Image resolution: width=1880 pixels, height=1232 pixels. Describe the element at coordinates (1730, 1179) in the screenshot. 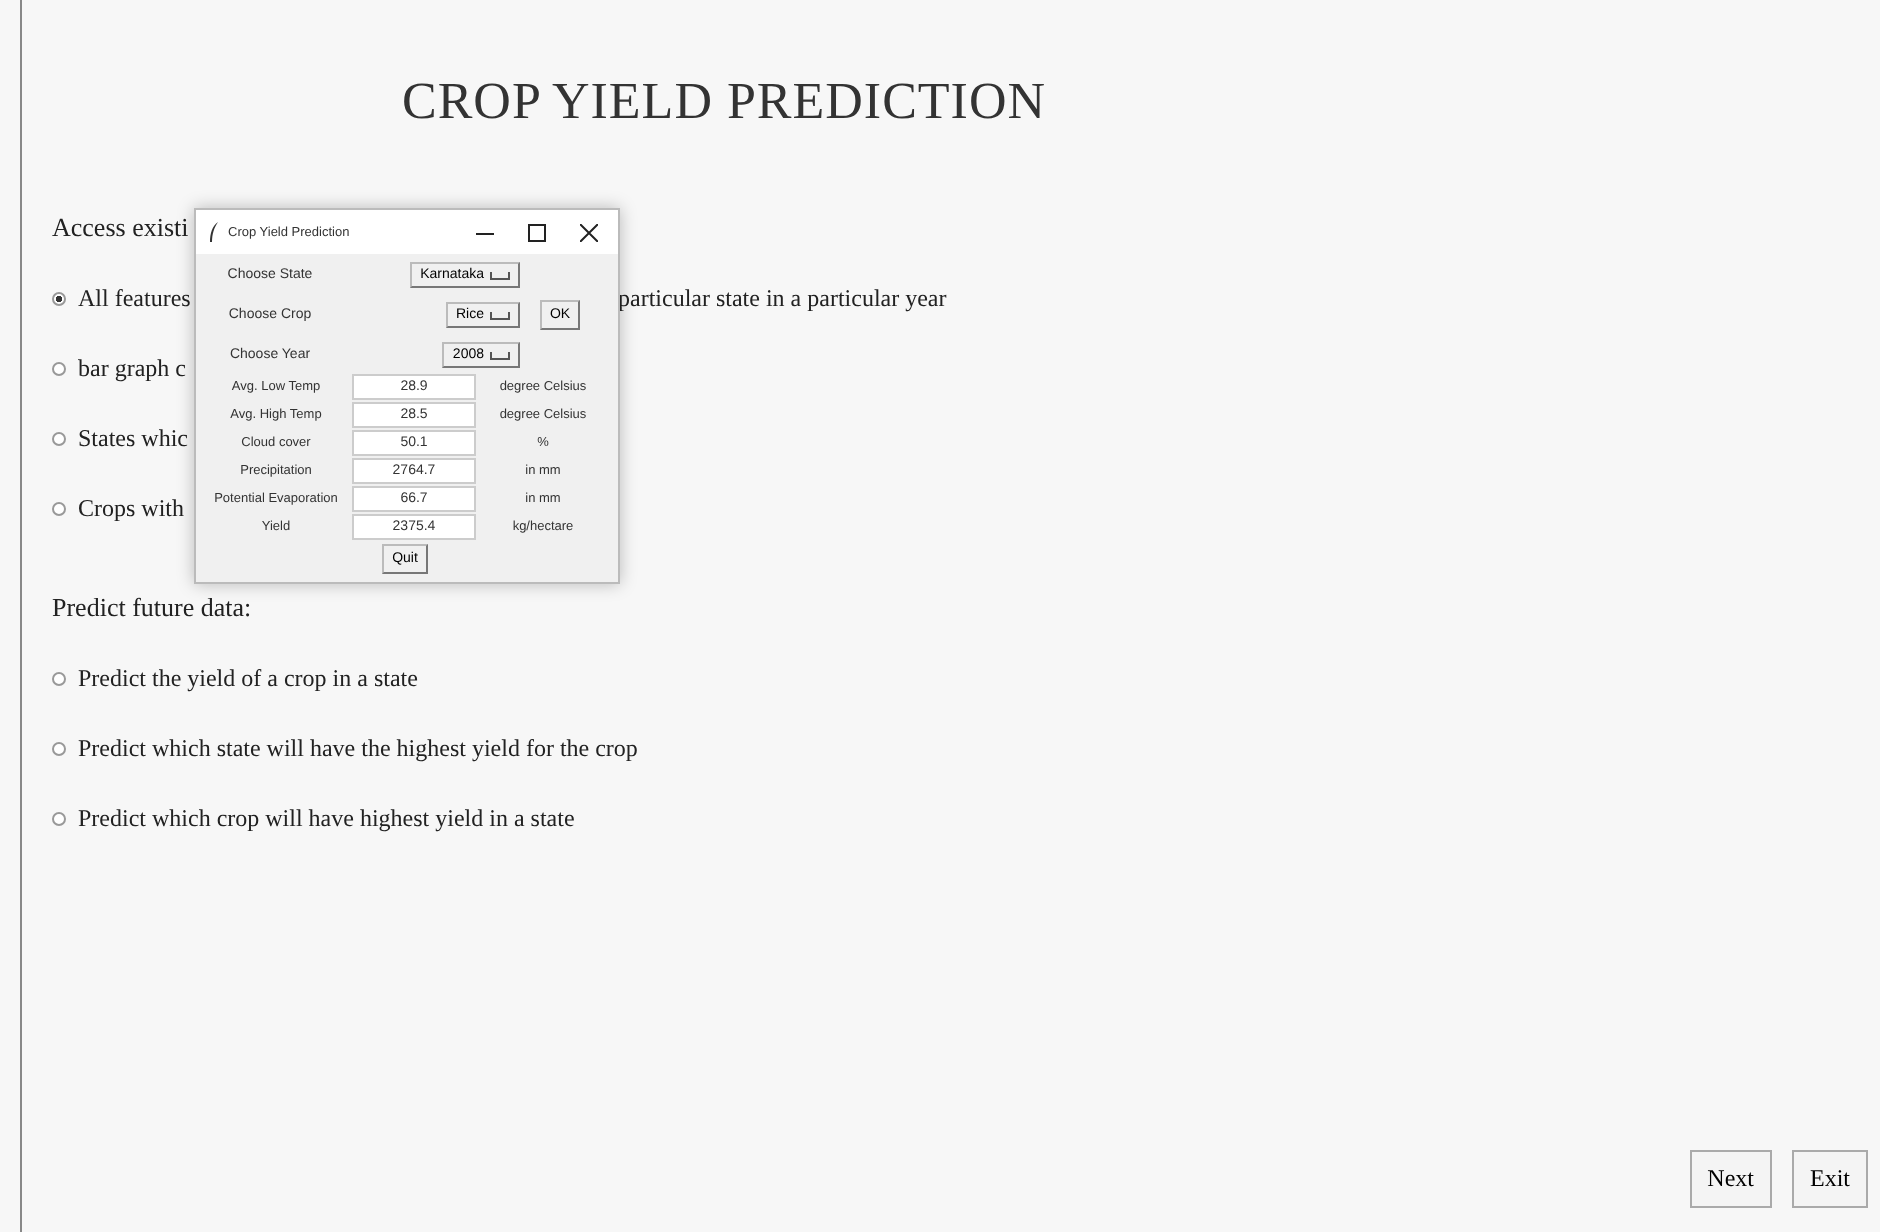

I see `next-button: Next` at that location.